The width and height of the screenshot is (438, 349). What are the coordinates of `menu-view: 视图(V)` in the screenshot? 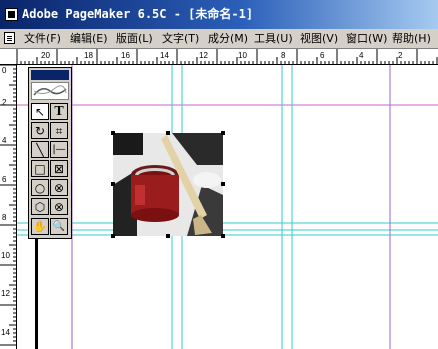 It's located at (319, 38).